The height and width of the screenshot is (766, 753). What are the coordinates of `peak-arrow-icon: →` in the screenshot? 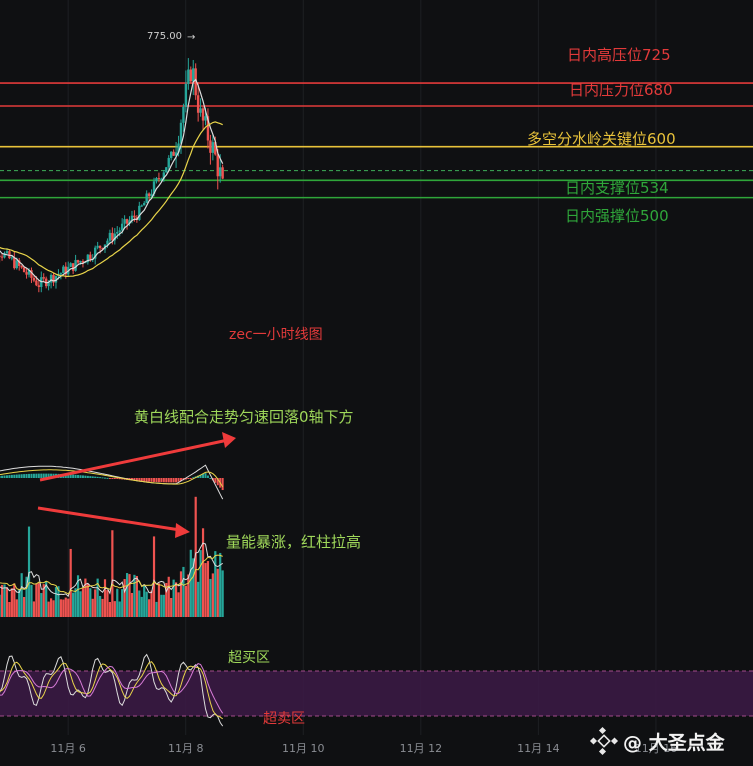 It's located at (191, 37).